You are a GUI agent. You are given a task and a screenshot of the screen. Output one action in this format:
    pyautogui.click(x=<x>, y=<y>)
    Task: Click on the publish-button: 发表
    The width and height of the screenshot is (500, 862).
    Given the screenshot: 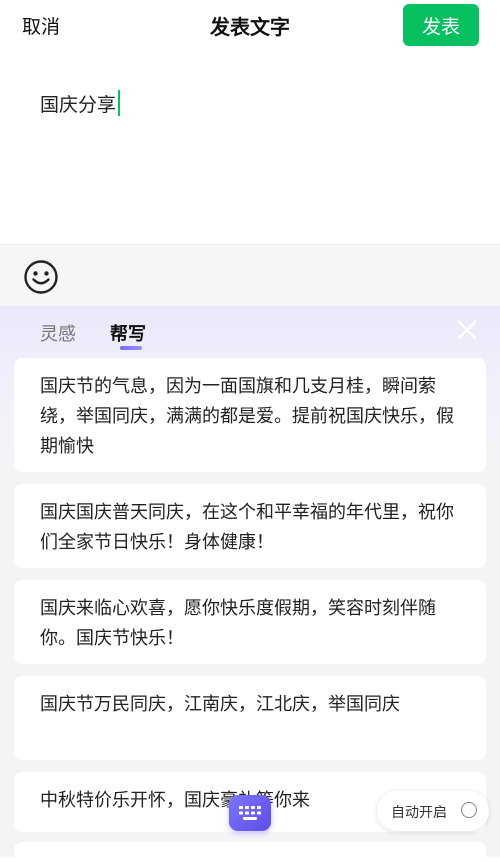 What is the action you would take?
    pyautogui.click(x=441, y=25)
    